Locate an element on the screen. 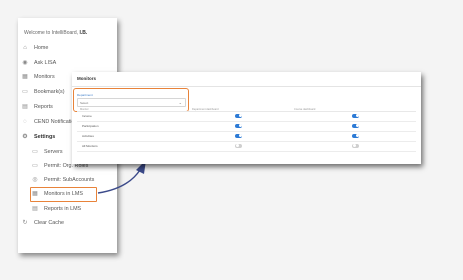  divider is located at coordinates (246, 86).